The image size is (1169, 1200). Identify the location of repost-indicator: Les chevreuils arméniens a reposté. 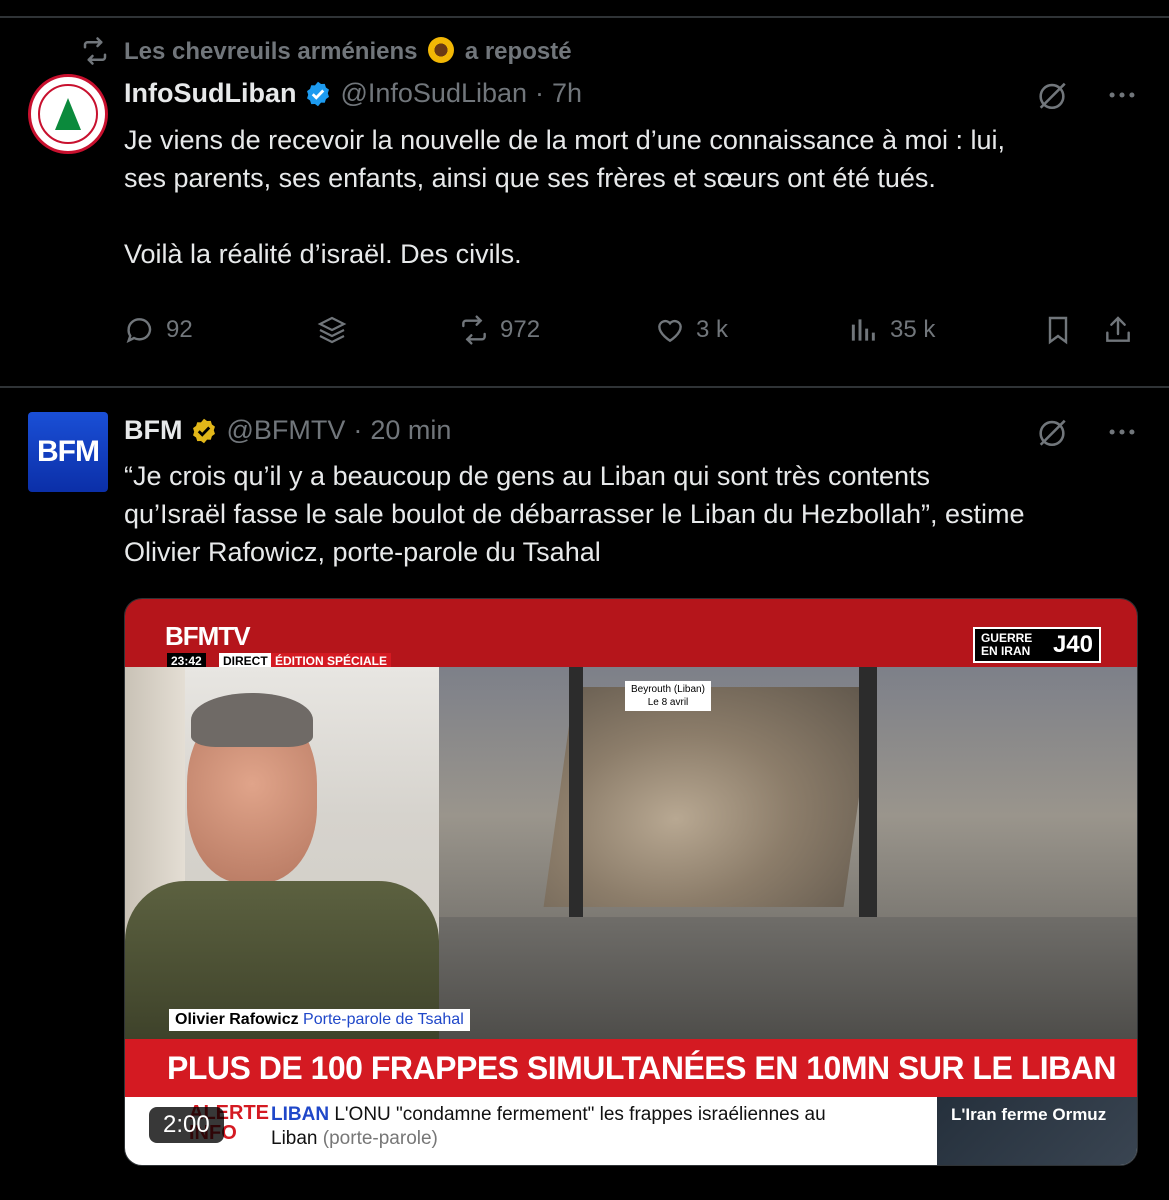
(326, 51).